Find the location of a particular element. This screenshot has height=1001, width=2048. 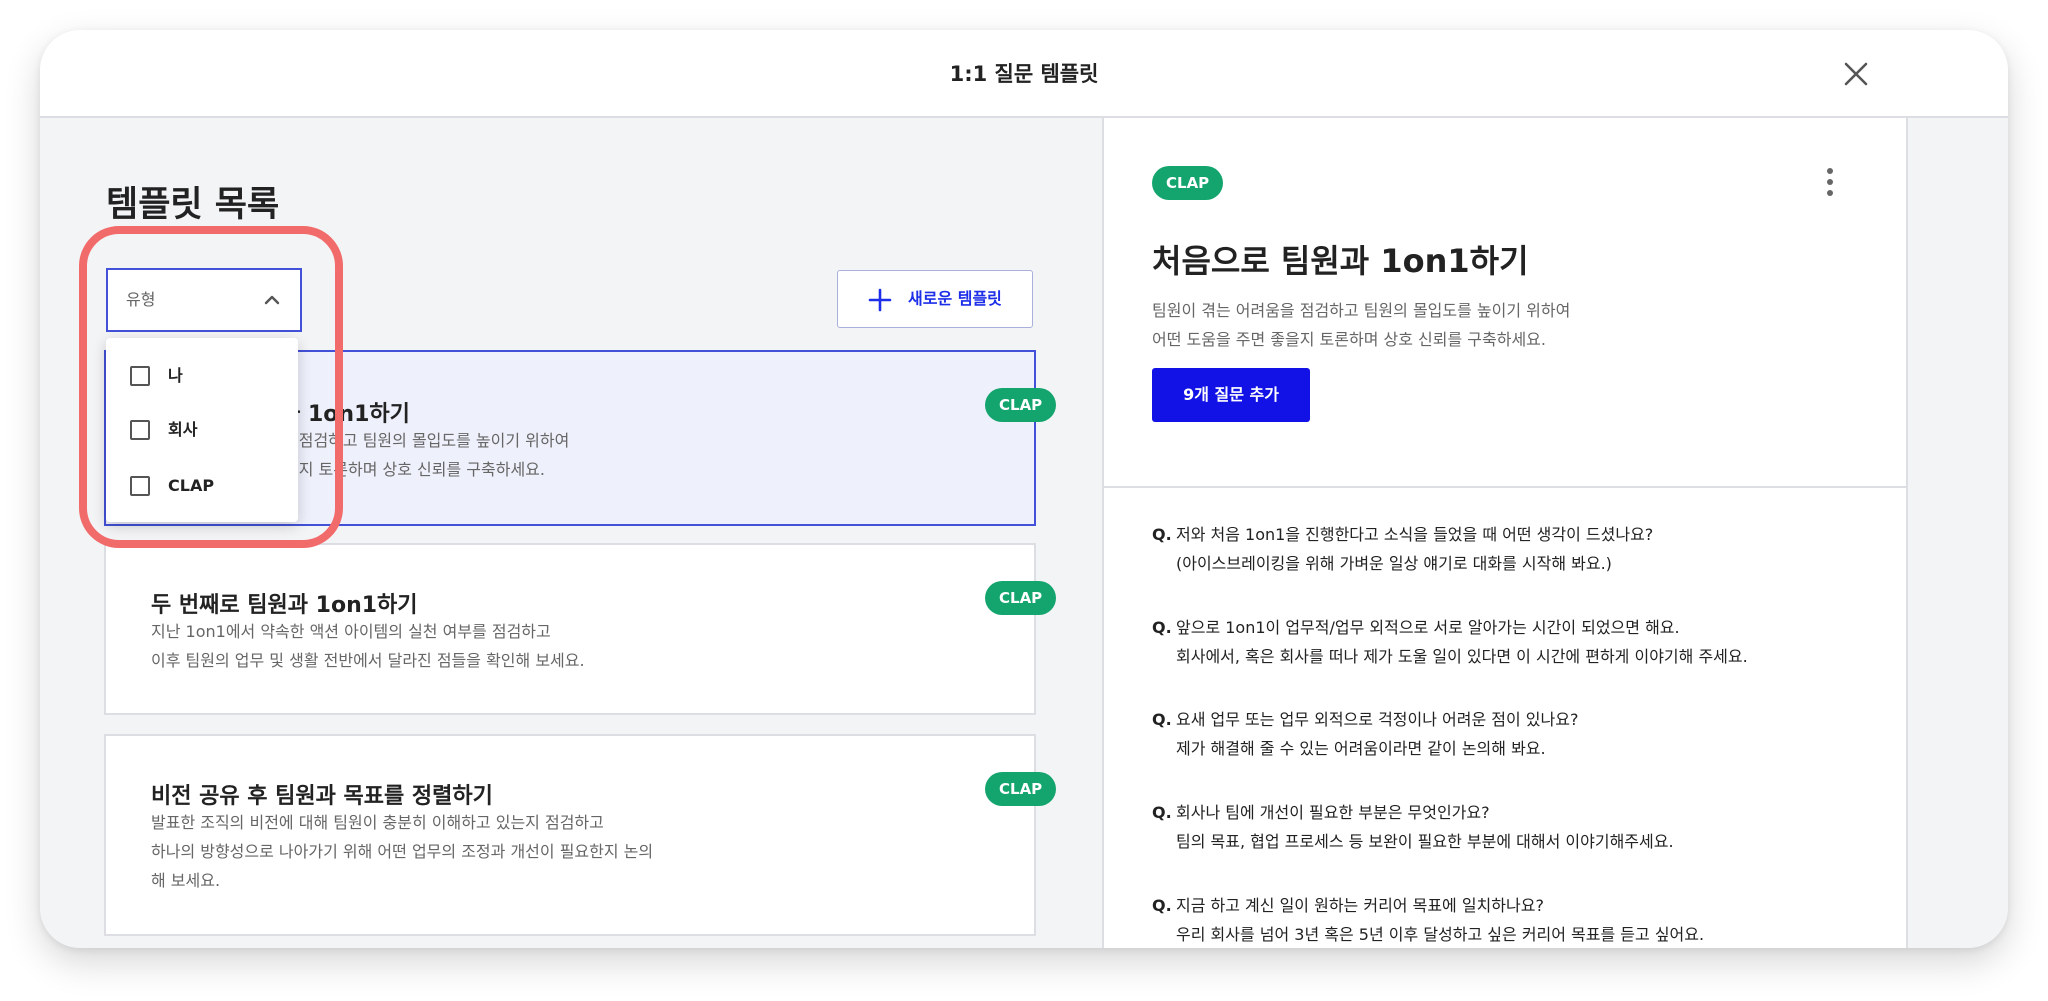

question-line: 요새 업무 또는 업무 외적으로 걱정이나 어려운 점이 있나요? is located at coordinates (1377, 719).